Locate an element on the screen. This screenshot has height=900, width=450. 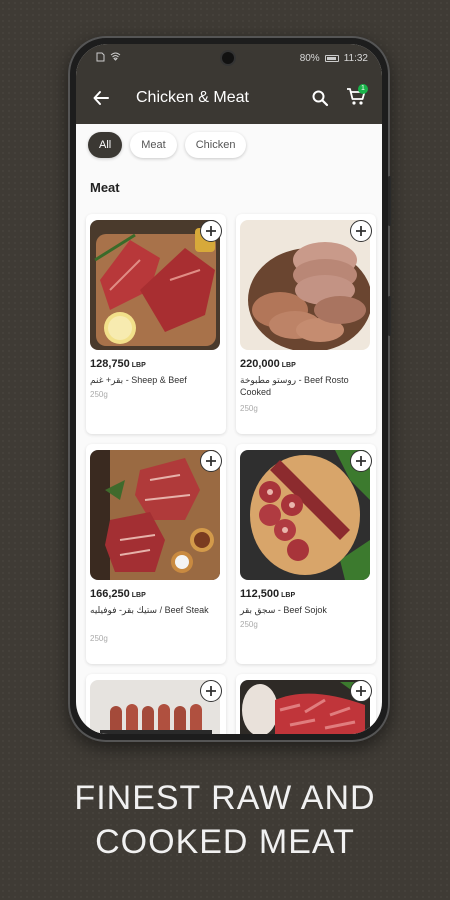
product-price: 128,750 LBP is located at coordinates (118, 364).